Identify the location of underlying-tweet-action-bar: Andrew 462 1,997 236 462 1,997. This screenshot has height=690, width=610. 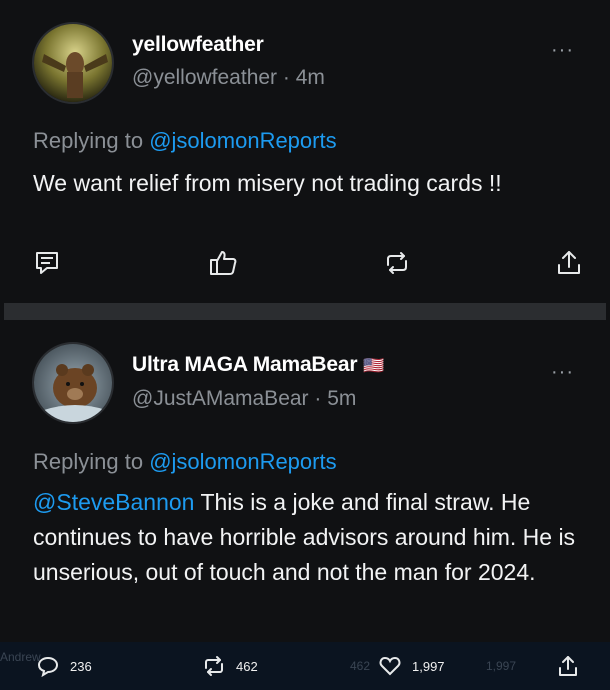
(305, 666).